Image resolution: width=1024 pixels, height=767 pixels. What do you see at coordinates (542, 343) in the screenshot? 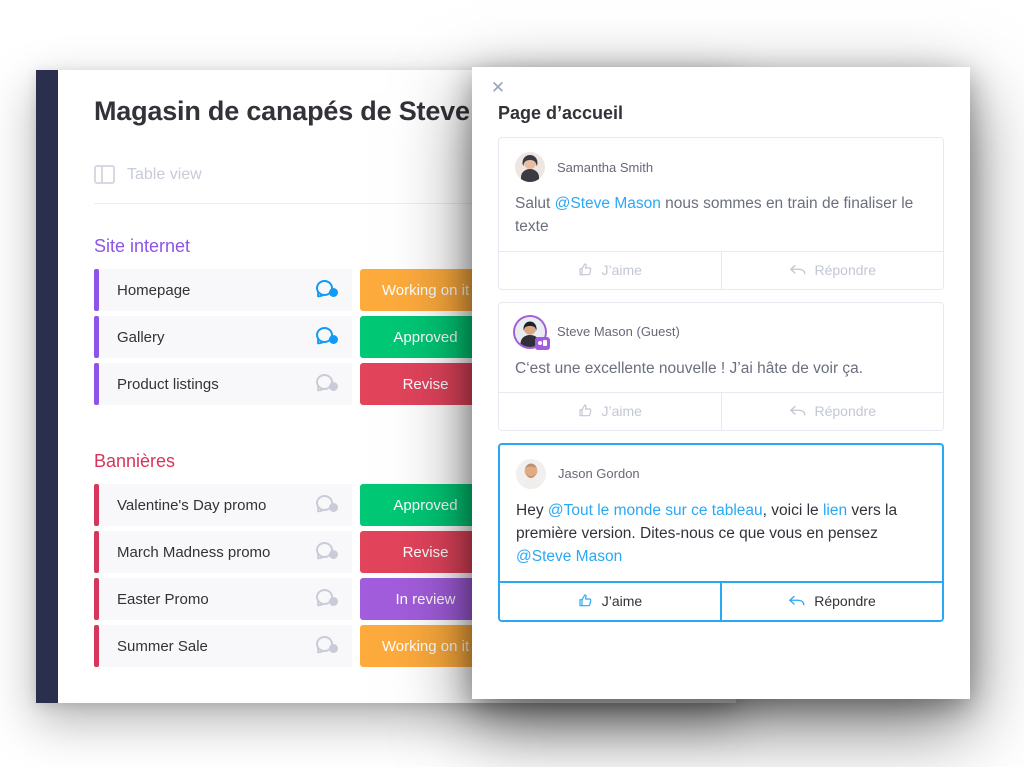
I see `guest-badge-icon` at bounding box center [542, 343].